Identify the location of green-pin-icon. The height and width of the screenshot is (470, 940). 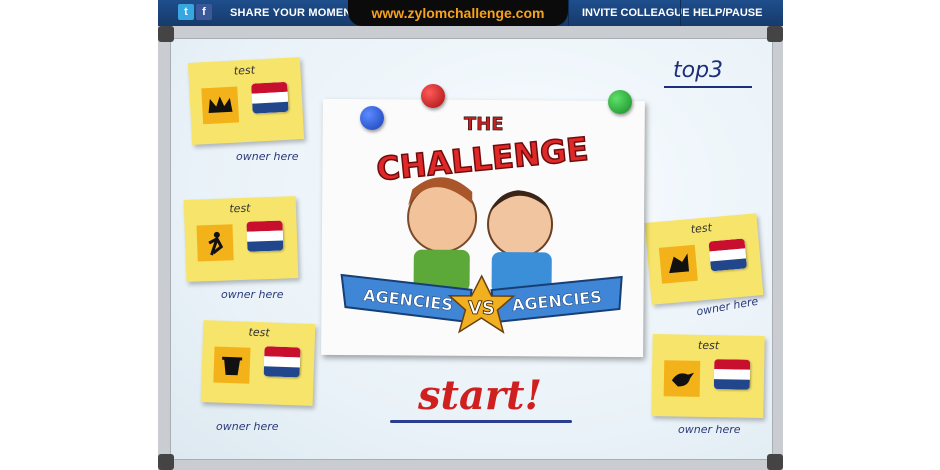
(620, 102).